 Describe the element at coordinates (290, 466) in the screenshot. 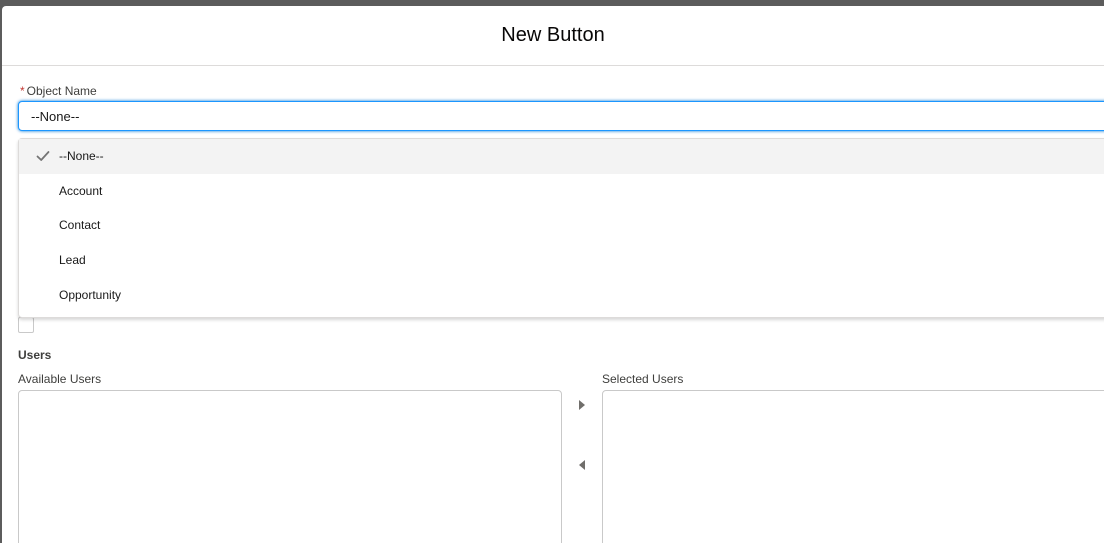

I see `available-users-listbox` at that location.